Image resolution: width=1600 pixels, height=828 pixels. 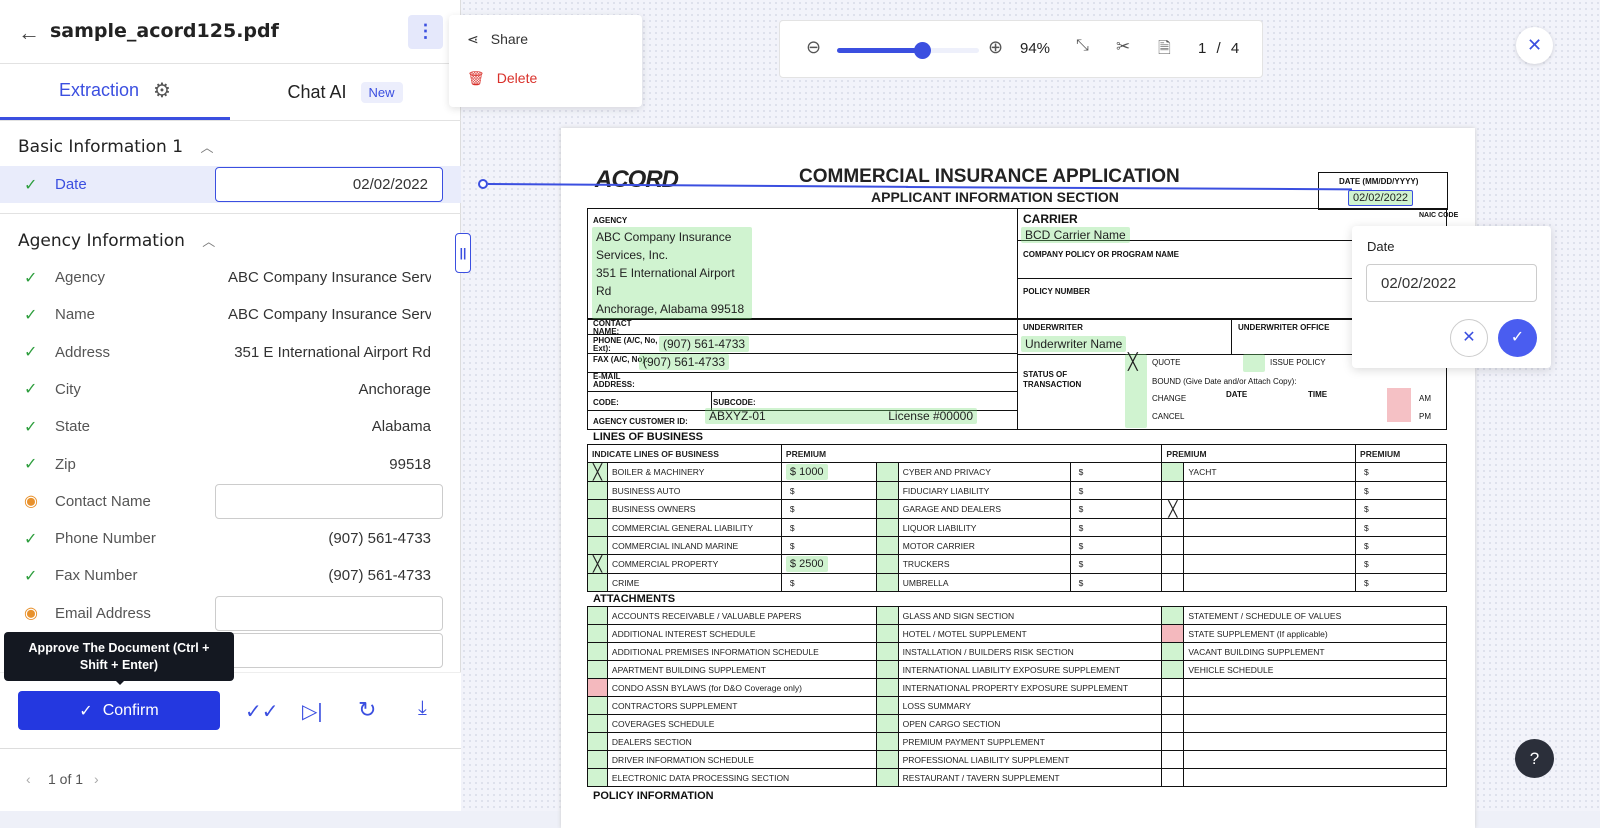 What do you see at coordinates (329, 184) in the screenshot?
I see `date-input: 02/02/2022` at bounding box center [329, 184].